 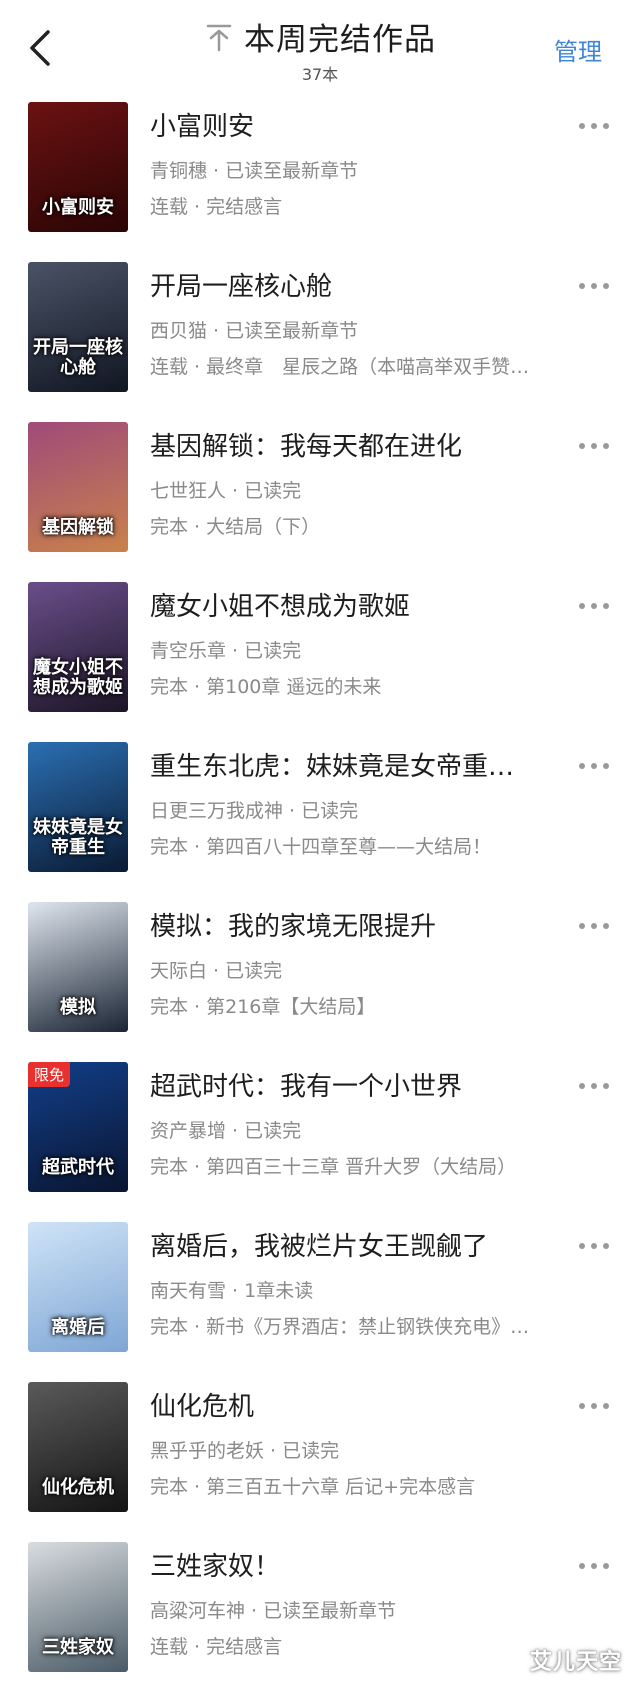 I want to click on book-cover: 魔女小姐不想成为歌姬, so click(x=78, y=647).